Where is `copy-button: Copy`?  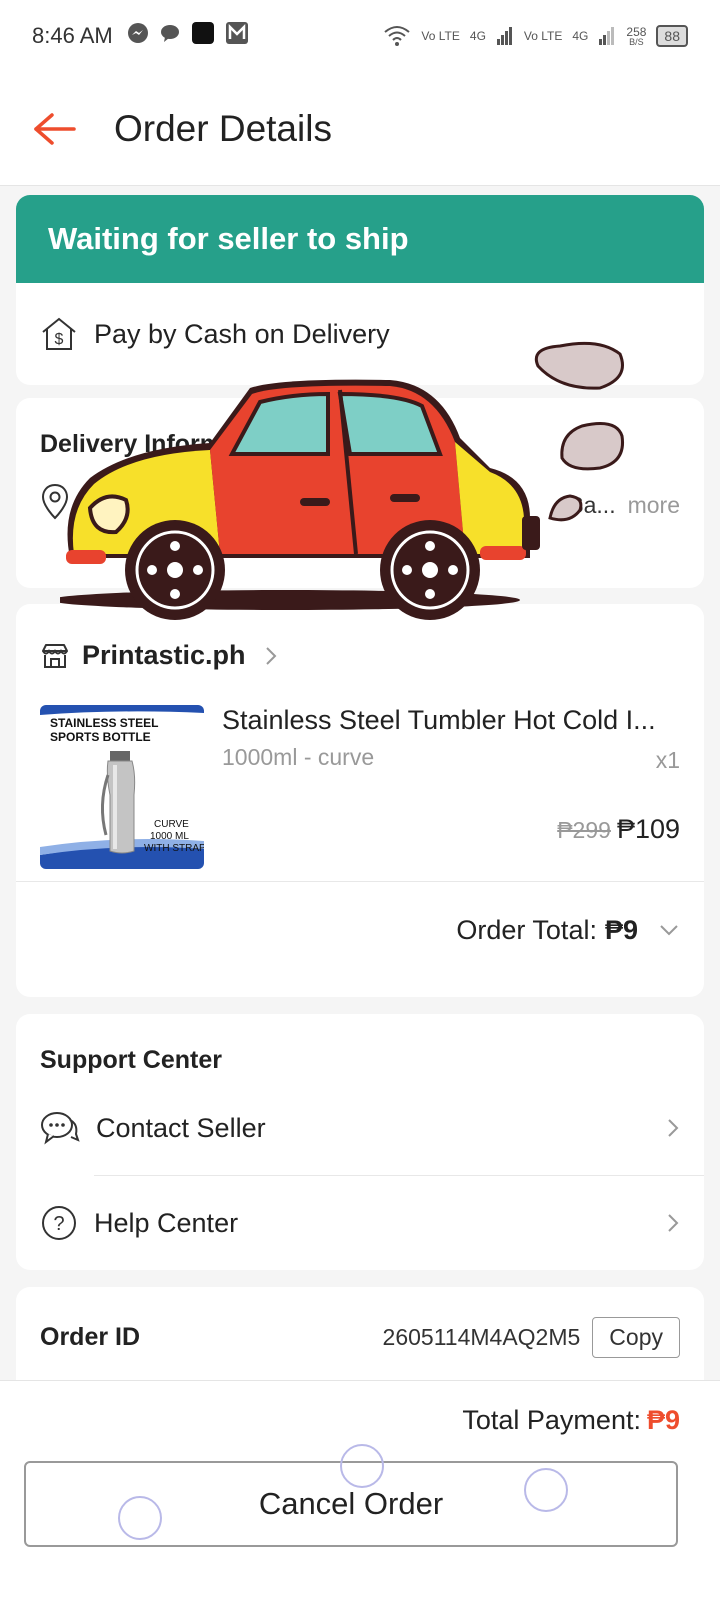
copy-button: Copy is located at coordinates (636, 1337).